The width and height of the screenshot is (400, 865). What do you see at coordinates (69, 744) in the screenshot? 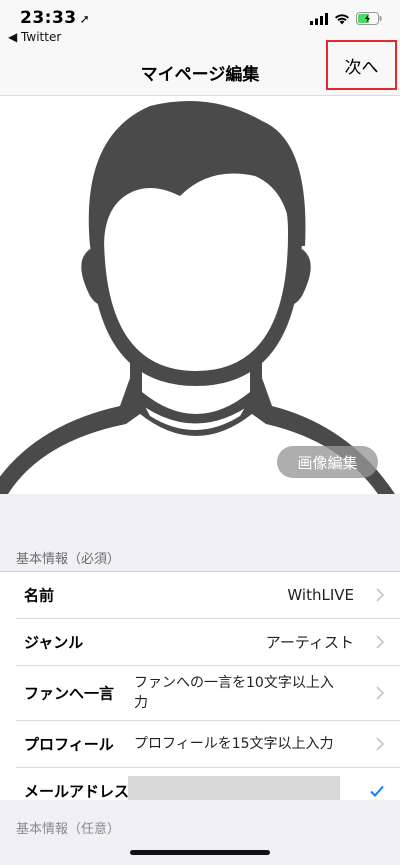
I see `profile-label: プロフィール` at bounding box center [69, 744].